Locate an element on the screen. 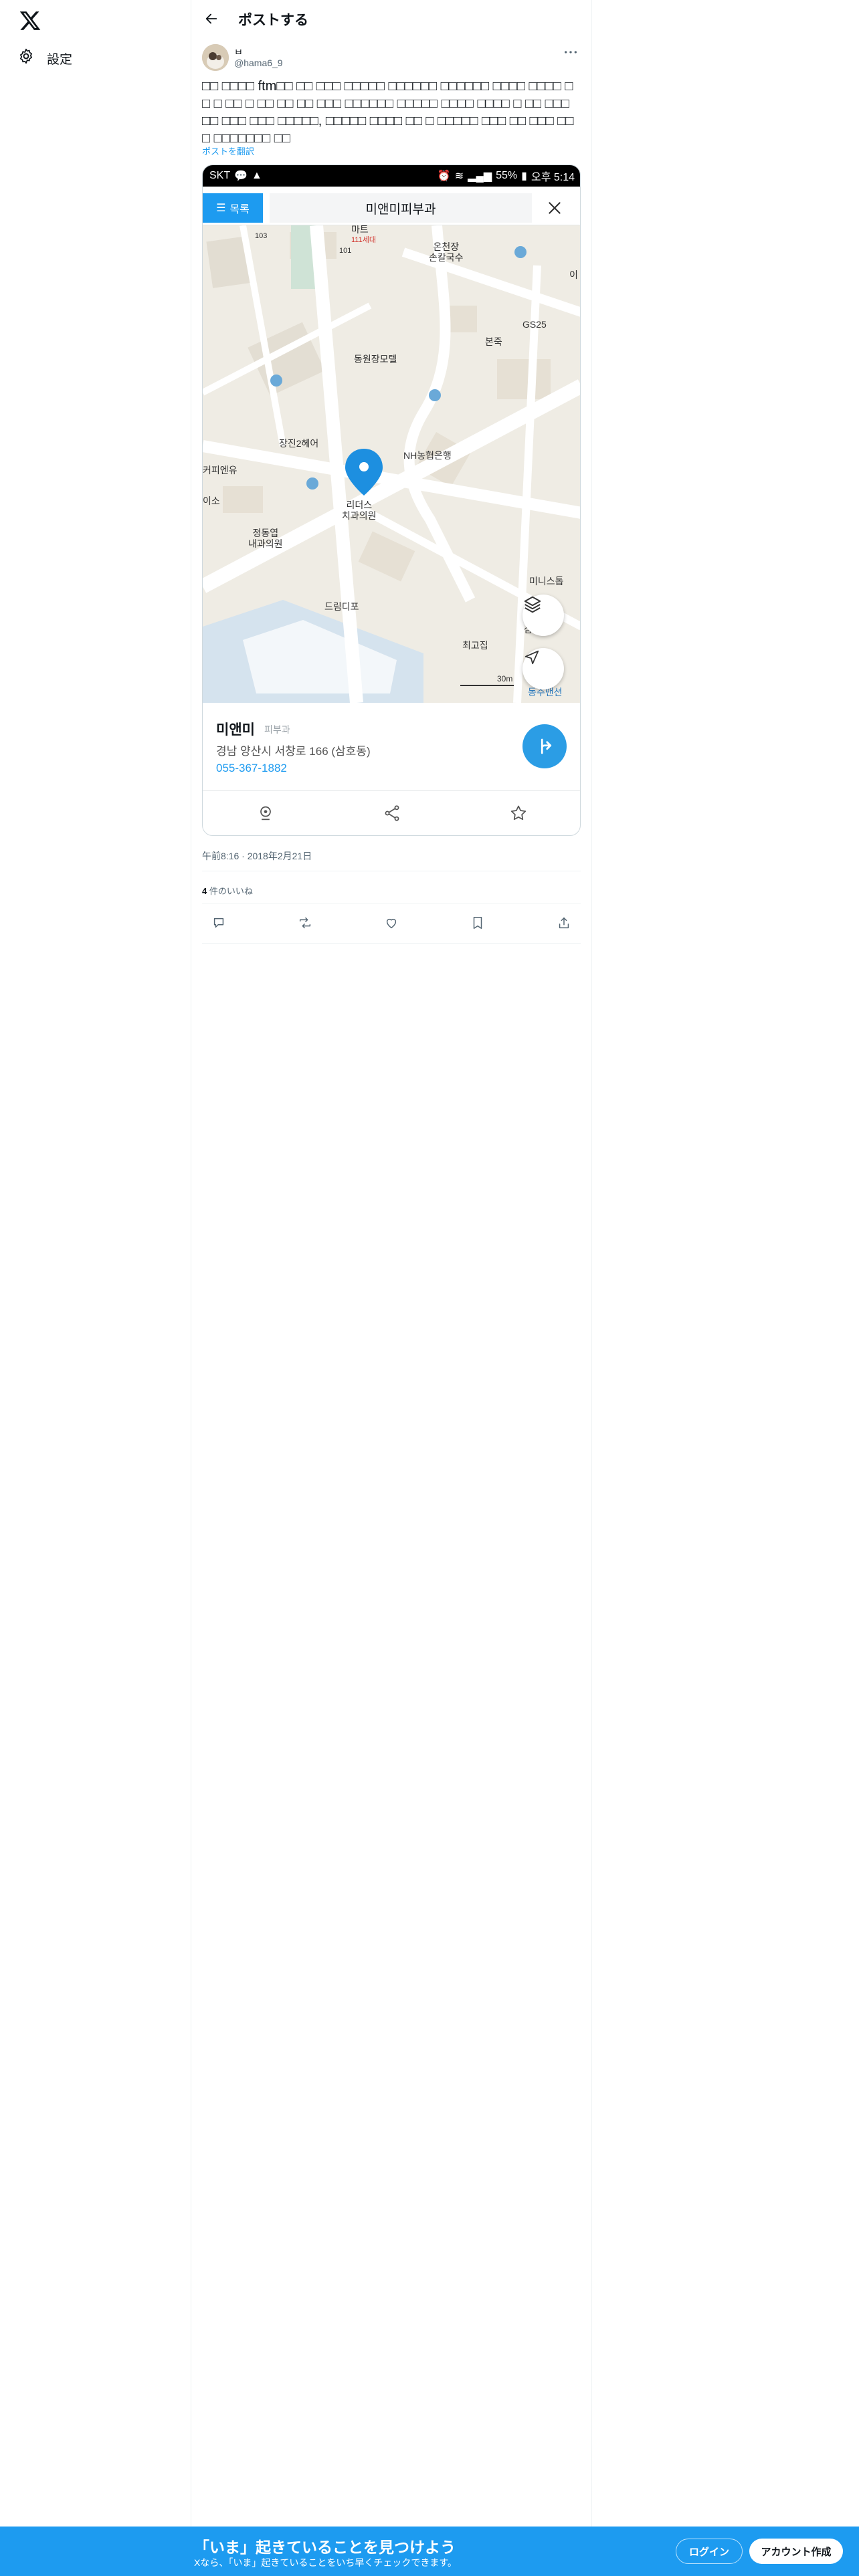  map-label-mart: 마트 is located at coordinates (360, 230).